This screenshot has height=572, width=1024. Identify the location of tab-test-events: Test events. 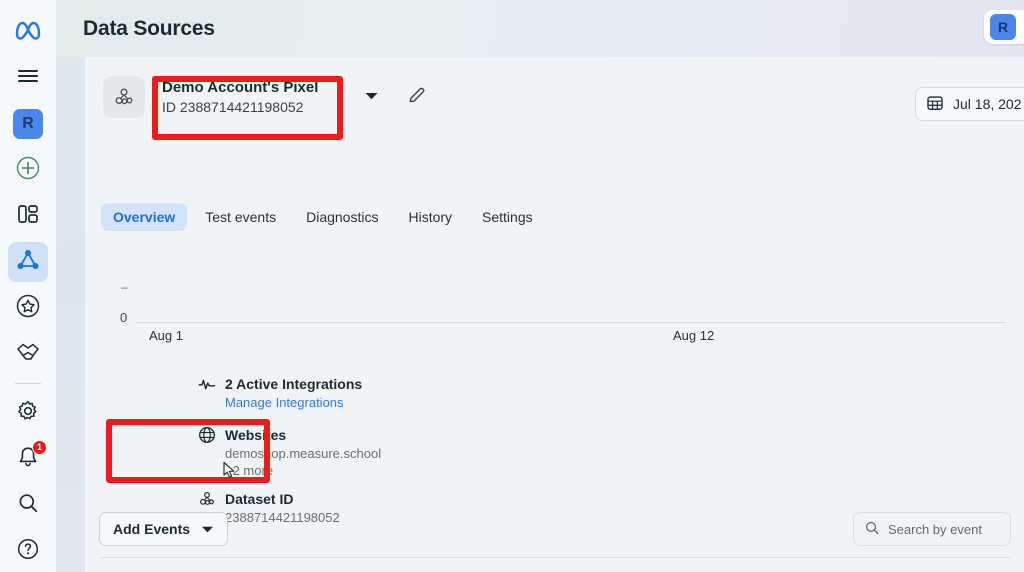
(240, 217).